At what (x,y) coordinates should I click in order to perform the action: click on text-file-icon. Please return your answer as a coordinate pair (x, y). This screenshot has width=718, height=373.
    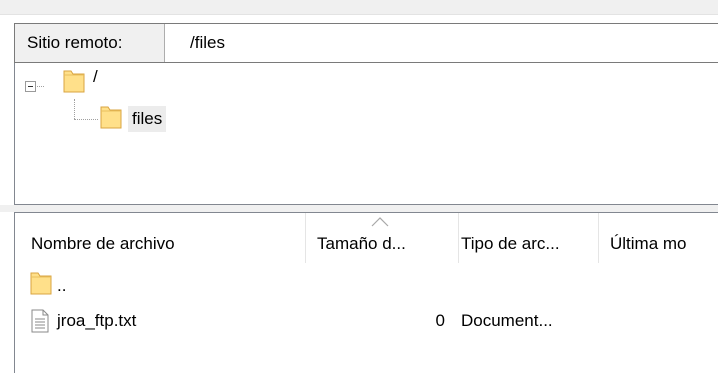
    Looking at the image, I should click on (40, 323).